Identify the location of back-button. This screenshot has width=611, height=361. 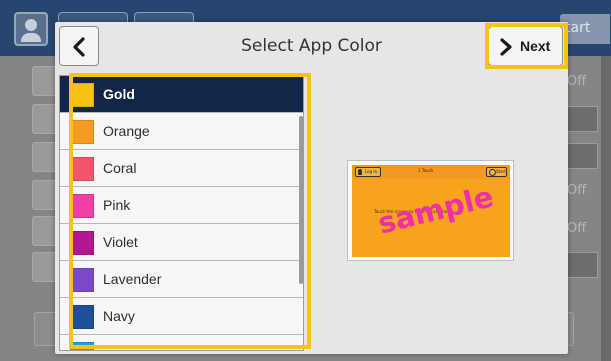
(79, 46).